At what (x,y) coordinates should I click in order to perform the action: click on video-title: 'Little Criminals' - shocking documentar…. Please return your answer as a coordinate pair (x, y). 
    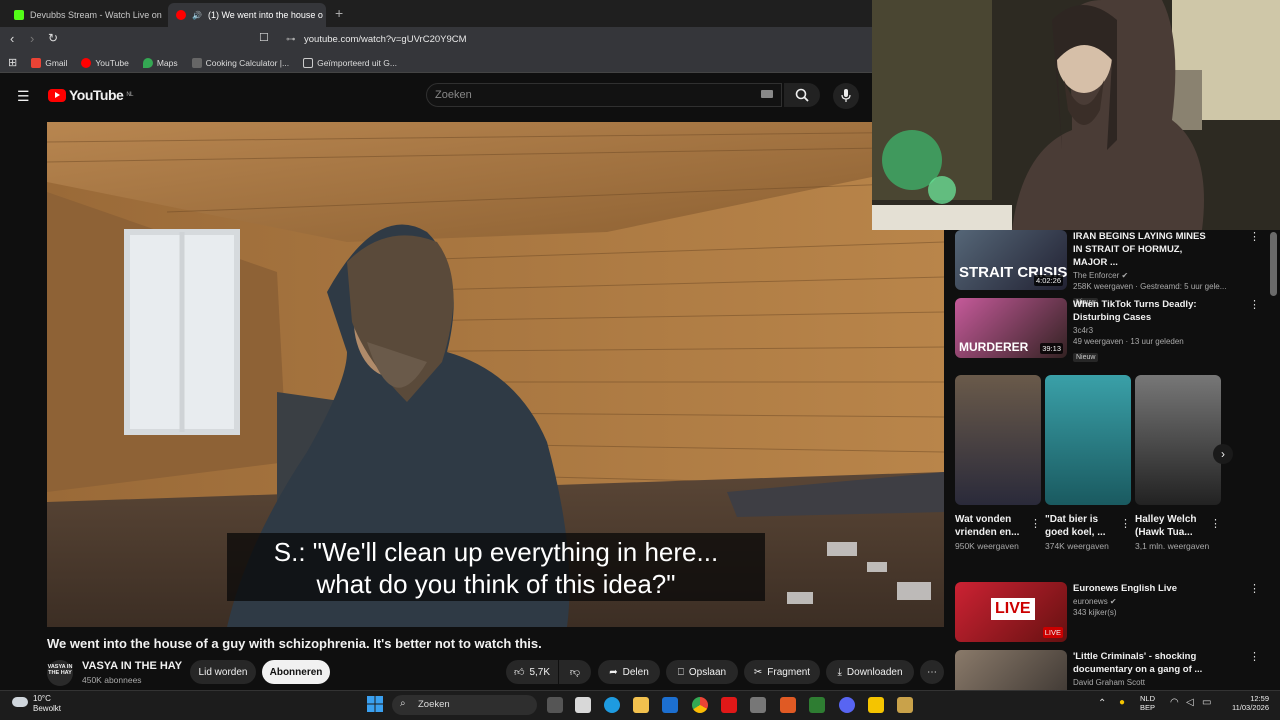
    Looking at the image, I should click on (1143, 663).